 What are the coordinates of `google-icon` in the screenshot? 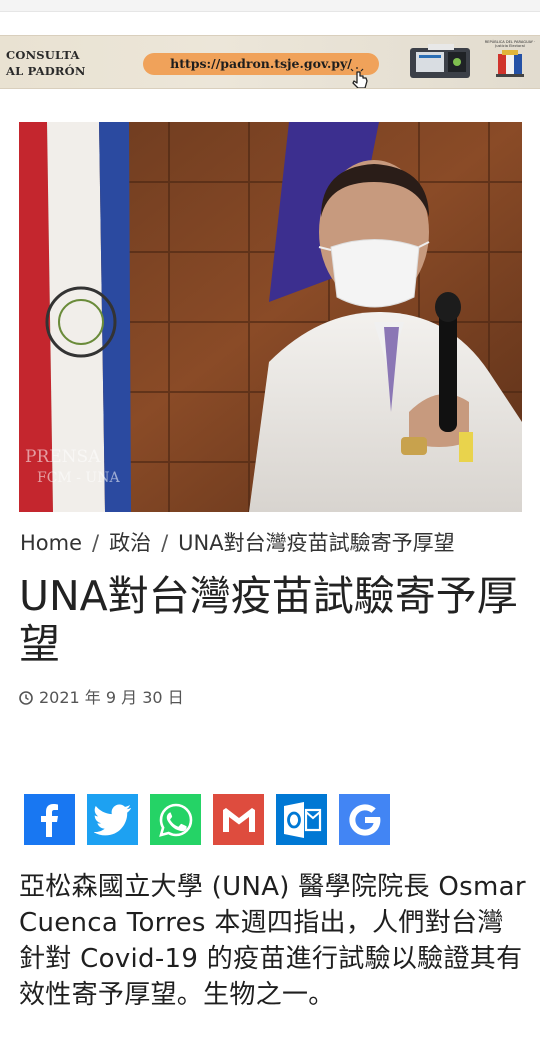 It's located at (364, 819).